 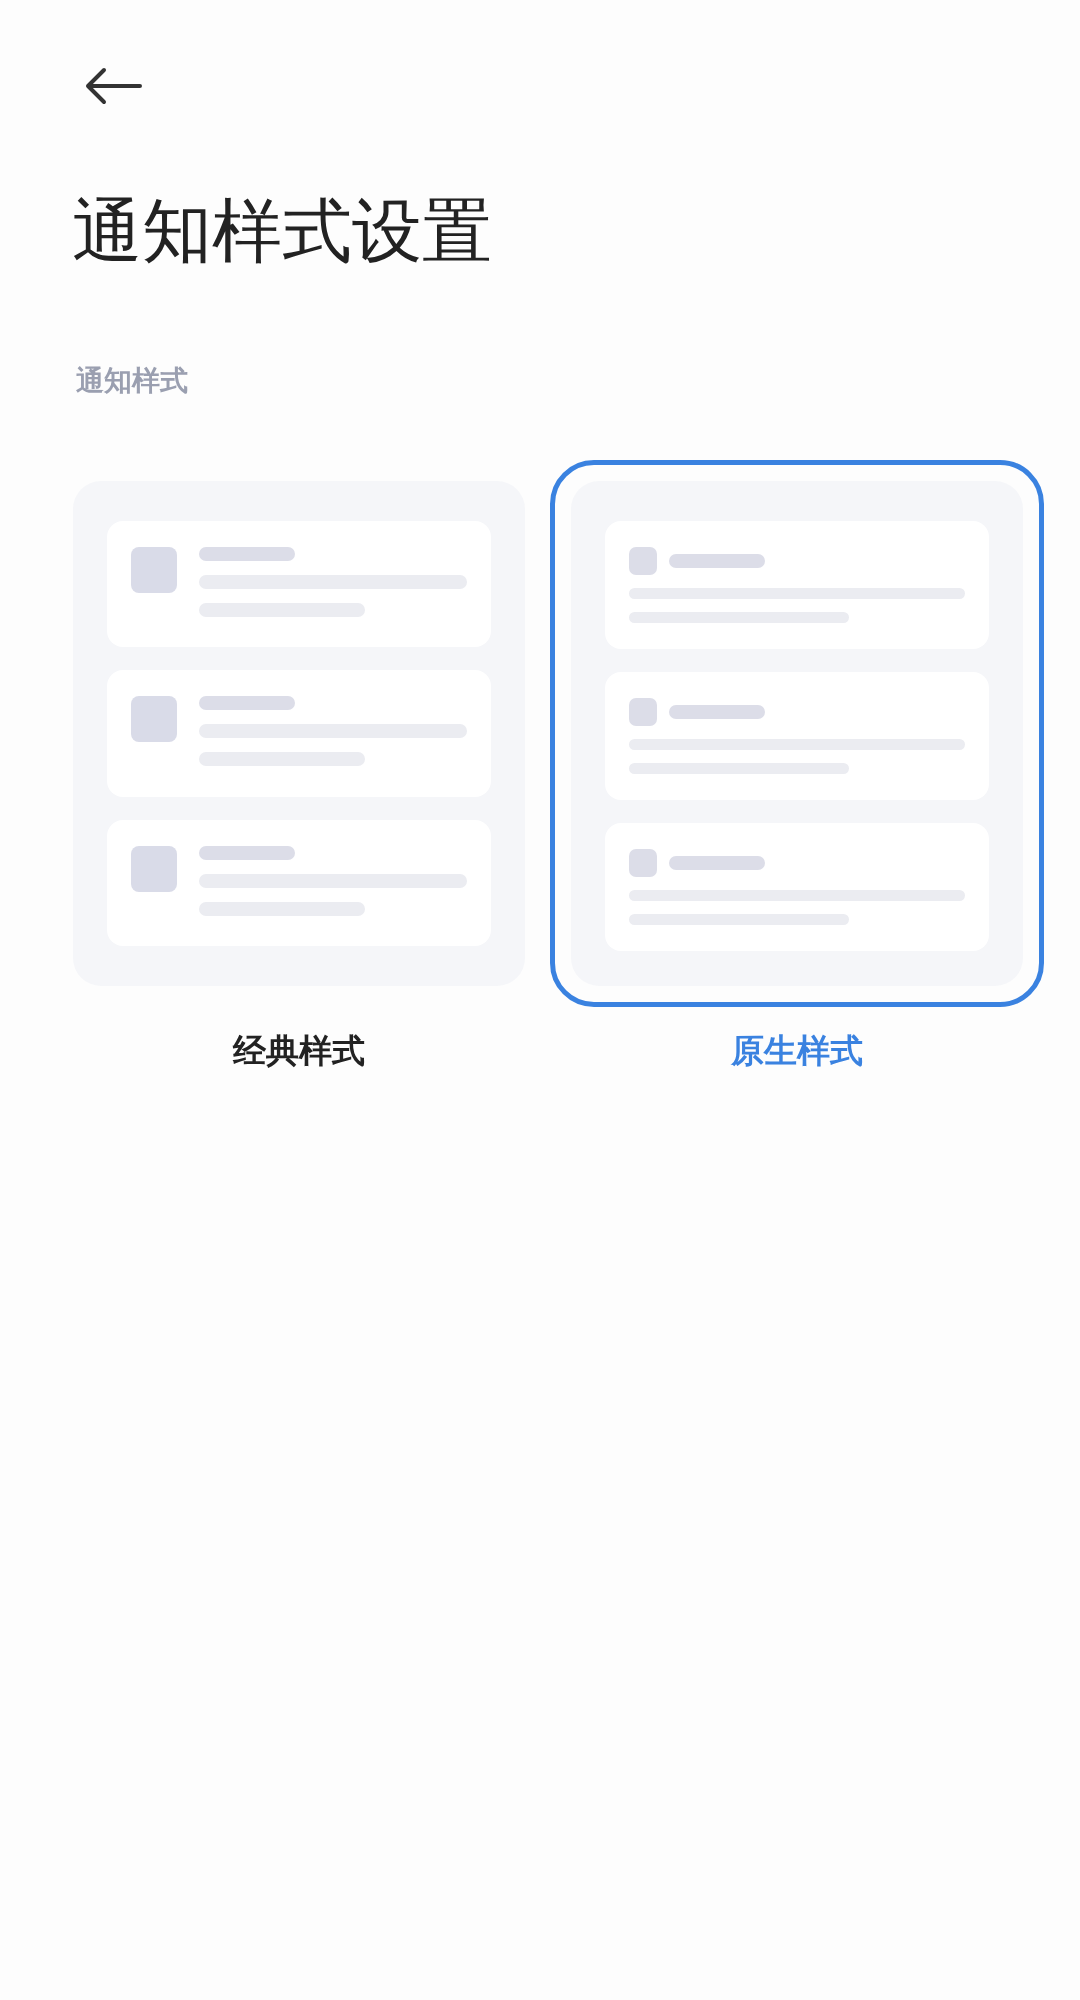 I want to click on style-option-card, so click(x=797, y=733).